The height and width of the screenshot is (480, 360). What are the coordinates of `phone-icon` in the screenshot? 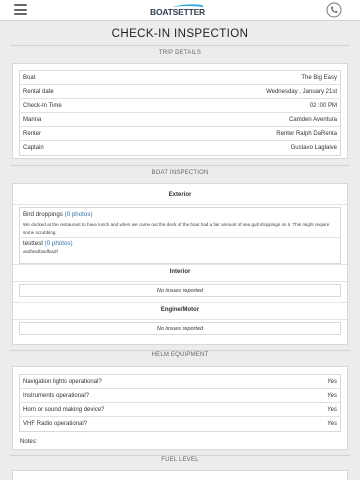 It's located at (334, 10).